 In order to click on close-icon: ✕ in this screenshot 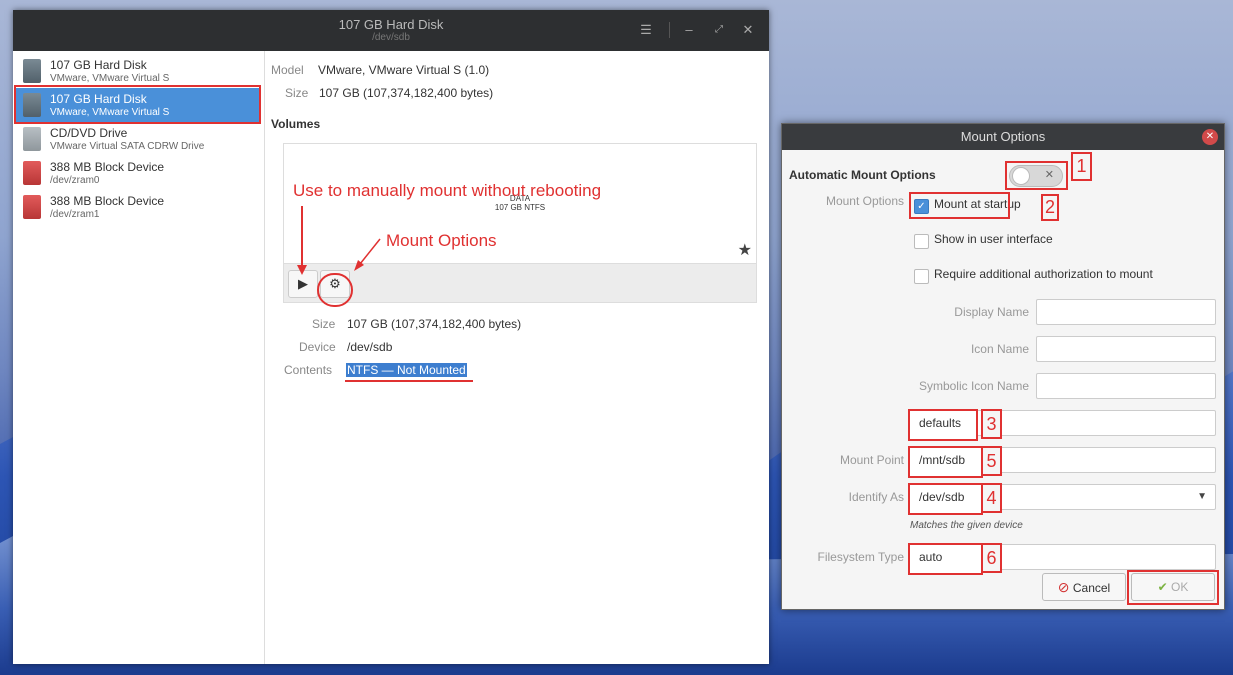, I will do `click(748, 30)`.